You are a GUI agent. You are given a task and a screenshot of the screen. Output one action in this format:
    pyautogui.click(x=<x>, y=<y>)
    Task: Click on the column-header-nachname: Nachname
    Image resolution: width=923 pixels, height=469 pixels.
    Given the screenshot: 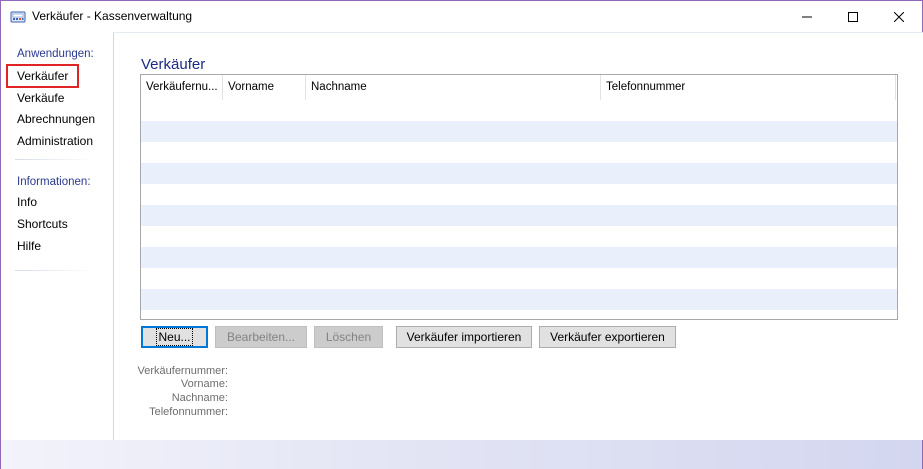 What is the action you would take?
    pyautogui.click(x=453, y=87)
    